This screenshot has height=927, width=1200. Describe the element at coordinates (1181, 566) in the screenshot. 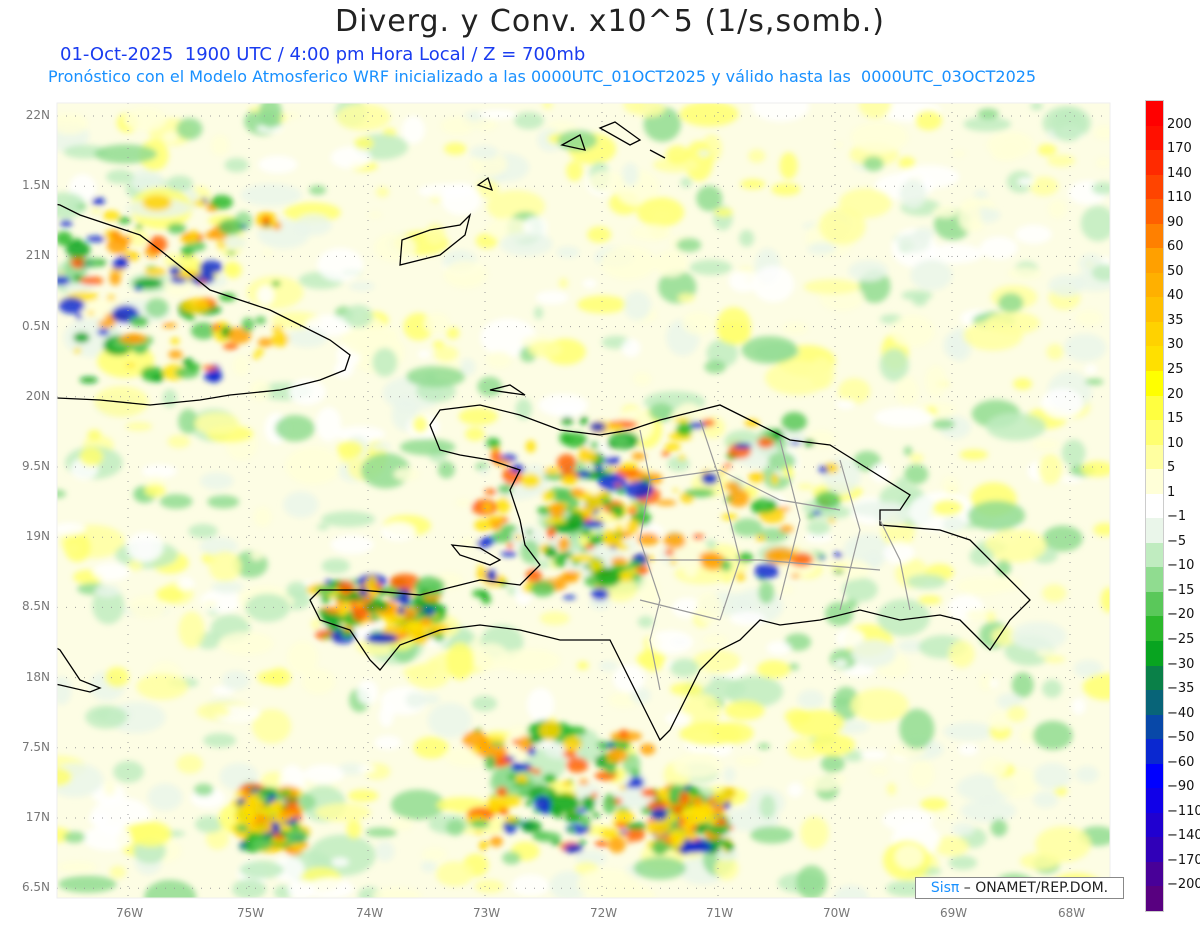

I see `colorbar-label: −10` at that location.